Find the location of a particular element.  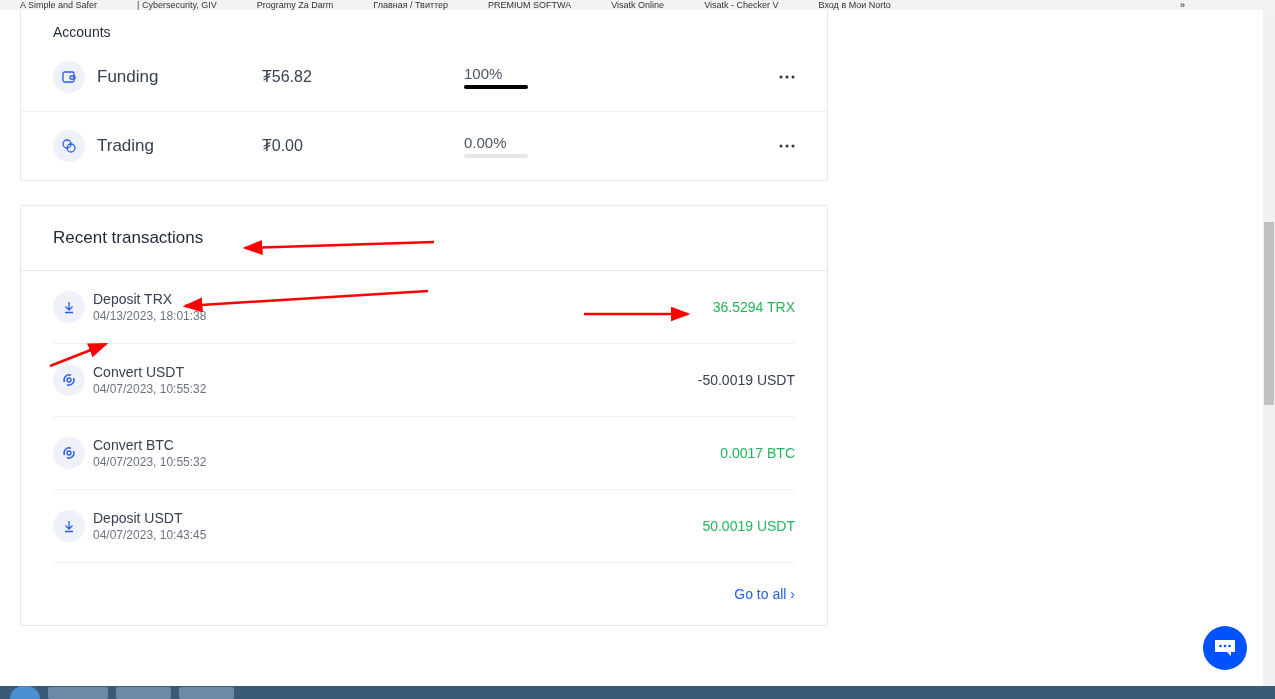

chat-bubble-icon is located at coordinates (1225, 648).